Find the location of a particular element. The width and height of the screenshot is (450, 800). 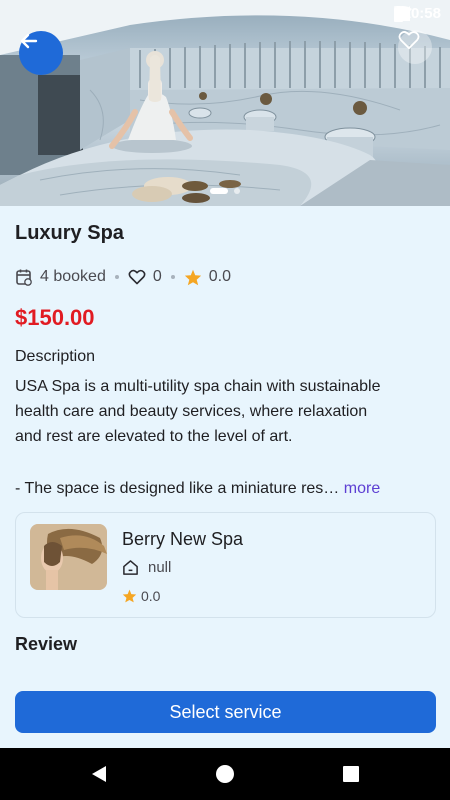

heart-outline-icon is located at coordinates (409, 40).